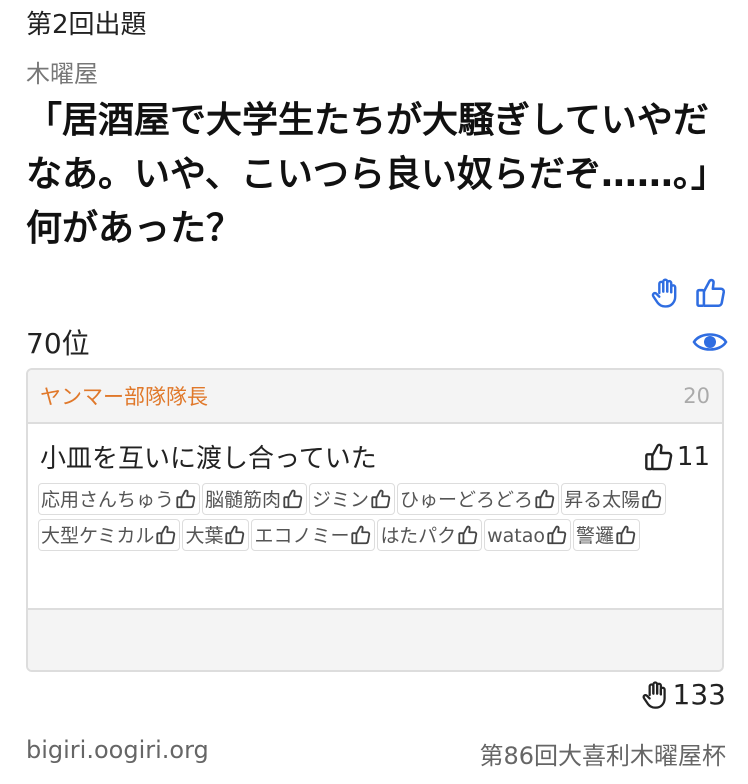  What do you see at coordinates (62, 71) in the screenshot?
I see `author-name: 木曜屋` at bounding box center [62, 71].